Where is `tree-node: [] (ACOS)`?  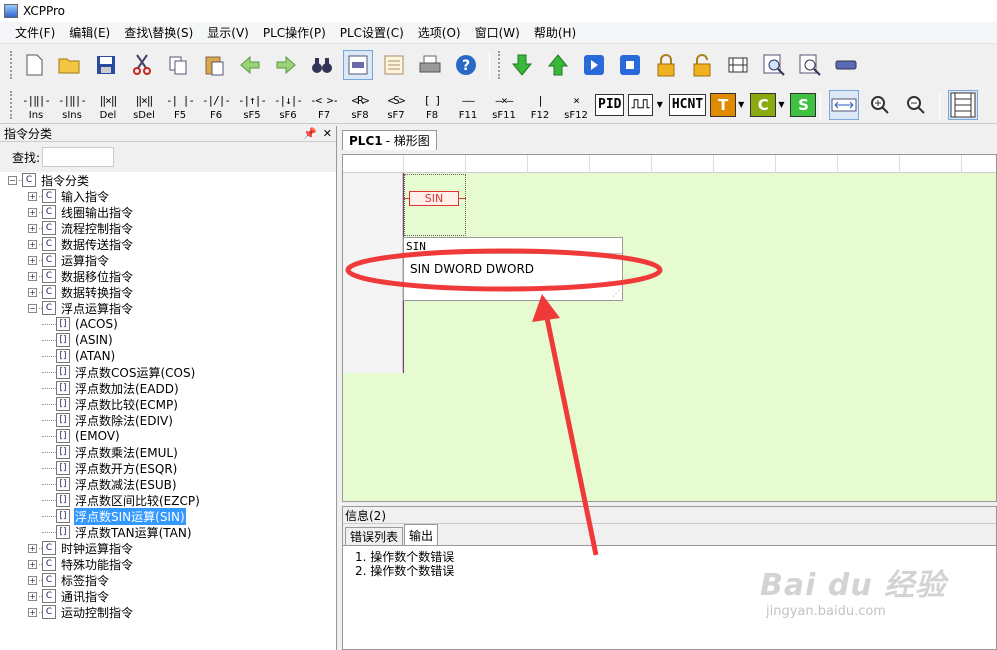
tree-node: [] (ACOS) is located at coordinates (168, 324).